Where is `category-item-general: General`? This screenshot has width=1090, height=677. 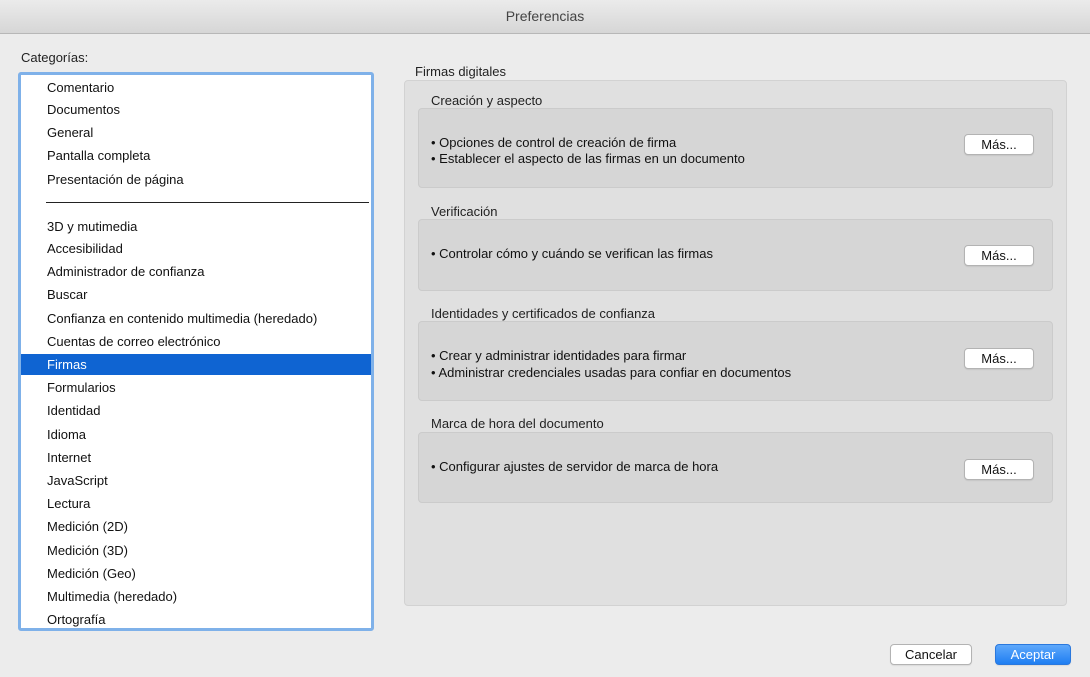 category-item-general: General is located at coordinates (196, 132).